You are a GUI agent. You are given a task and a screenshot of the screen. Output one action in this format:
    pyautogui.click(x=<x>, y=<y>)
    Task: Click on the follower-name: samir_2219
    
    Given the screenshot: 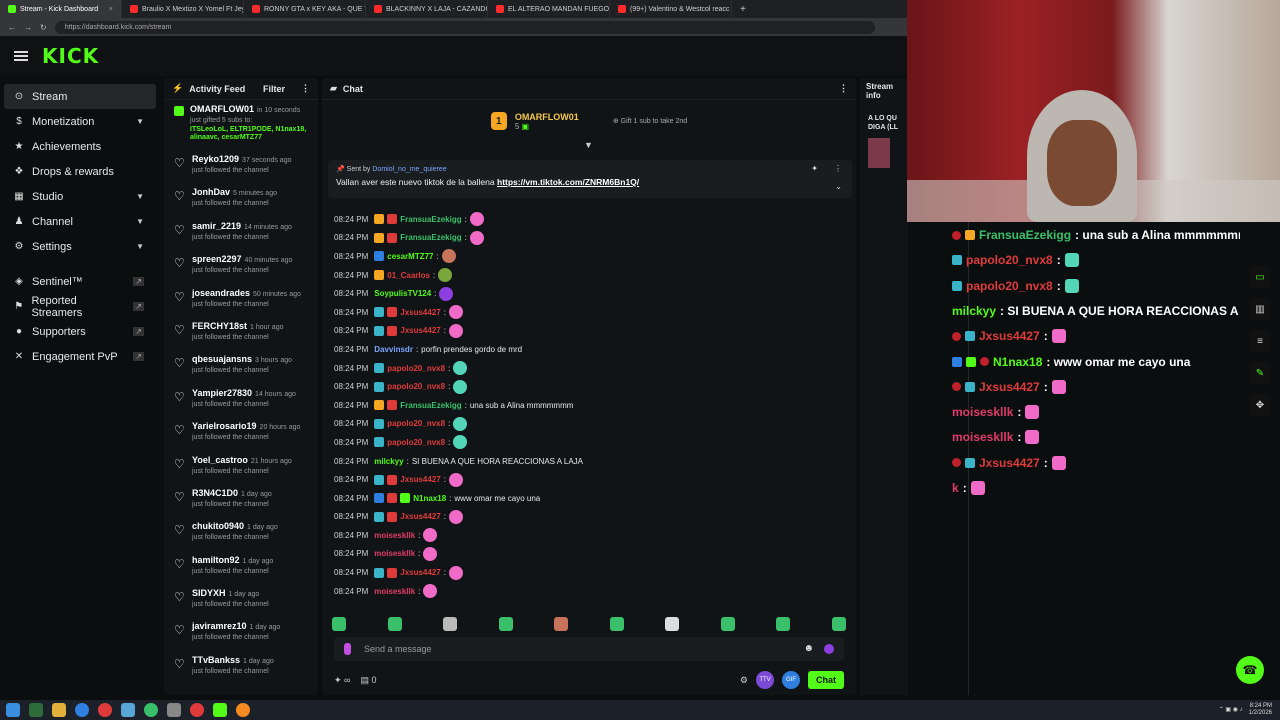 What is the action you would take?
    pyautogui.click(x=216, y=226)
    